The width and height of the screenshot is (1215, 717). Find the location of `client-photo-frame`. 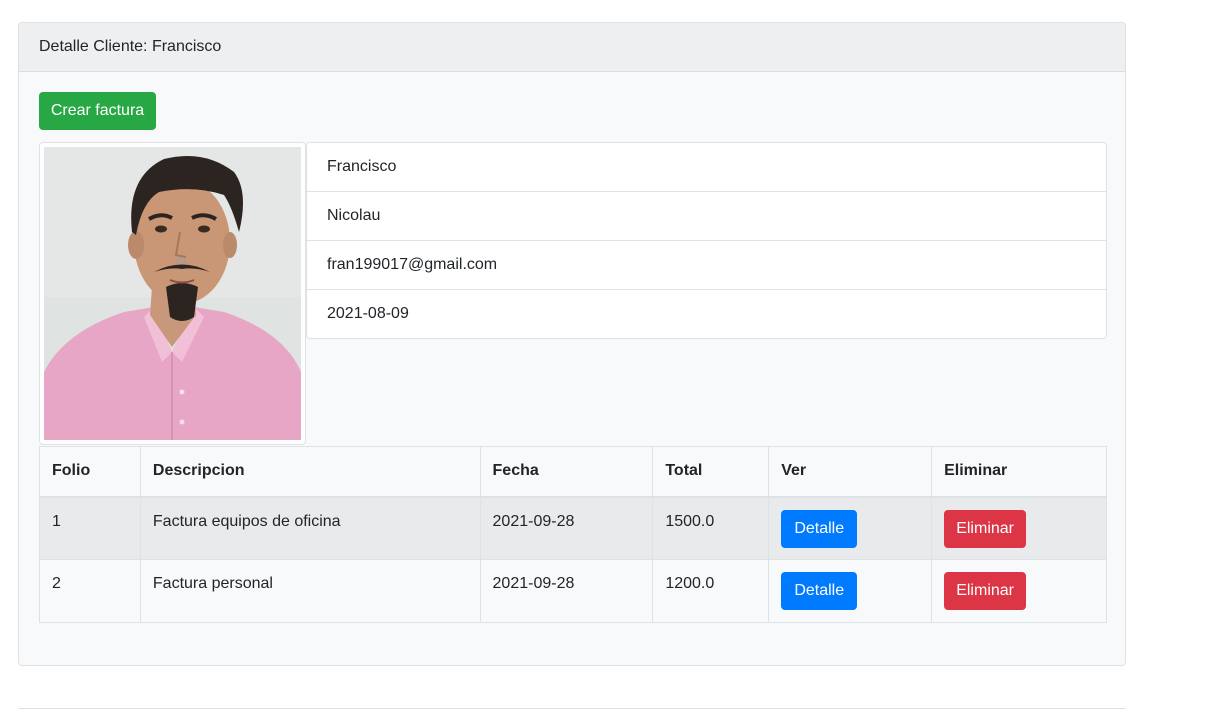

client-photo-frame is located at coordinates (172, 293).